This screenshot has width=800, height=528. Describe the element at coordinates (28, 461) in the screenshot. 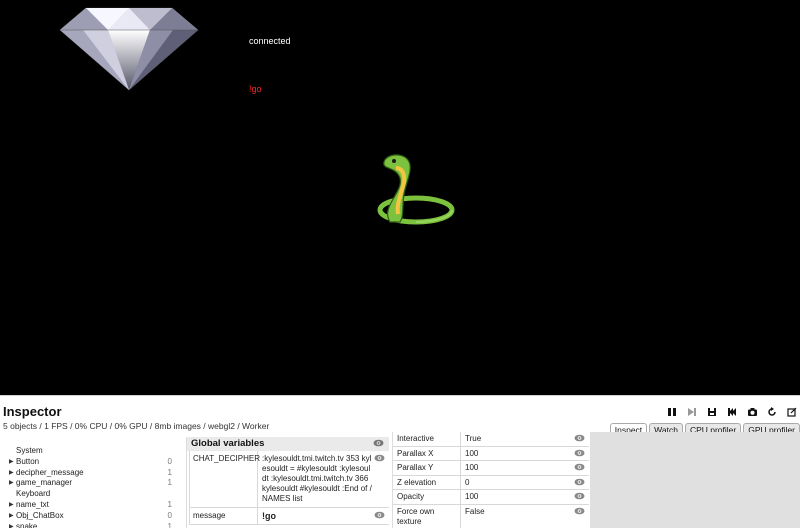

I see `tree-item-label: Button` at that location.